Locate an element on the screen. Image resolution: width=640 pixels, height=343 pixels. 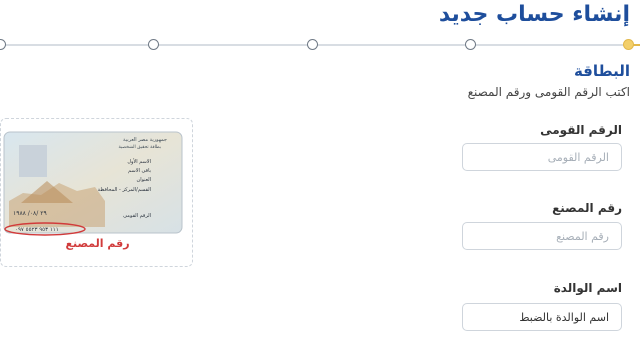
card-line-3: العنوان is located at coordinates (144, 180).